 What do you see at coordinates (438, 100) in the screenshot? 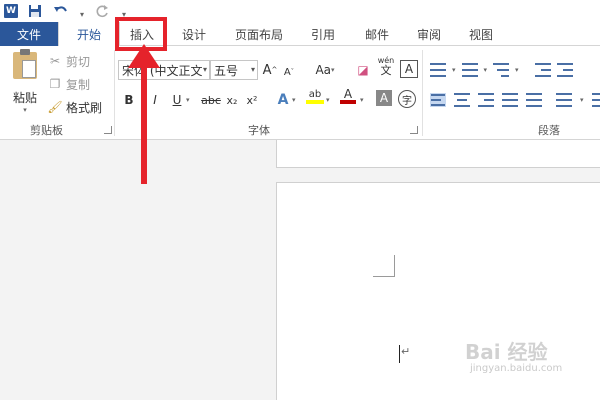
I see `align-left-icon` at bounding box center [438, 100].